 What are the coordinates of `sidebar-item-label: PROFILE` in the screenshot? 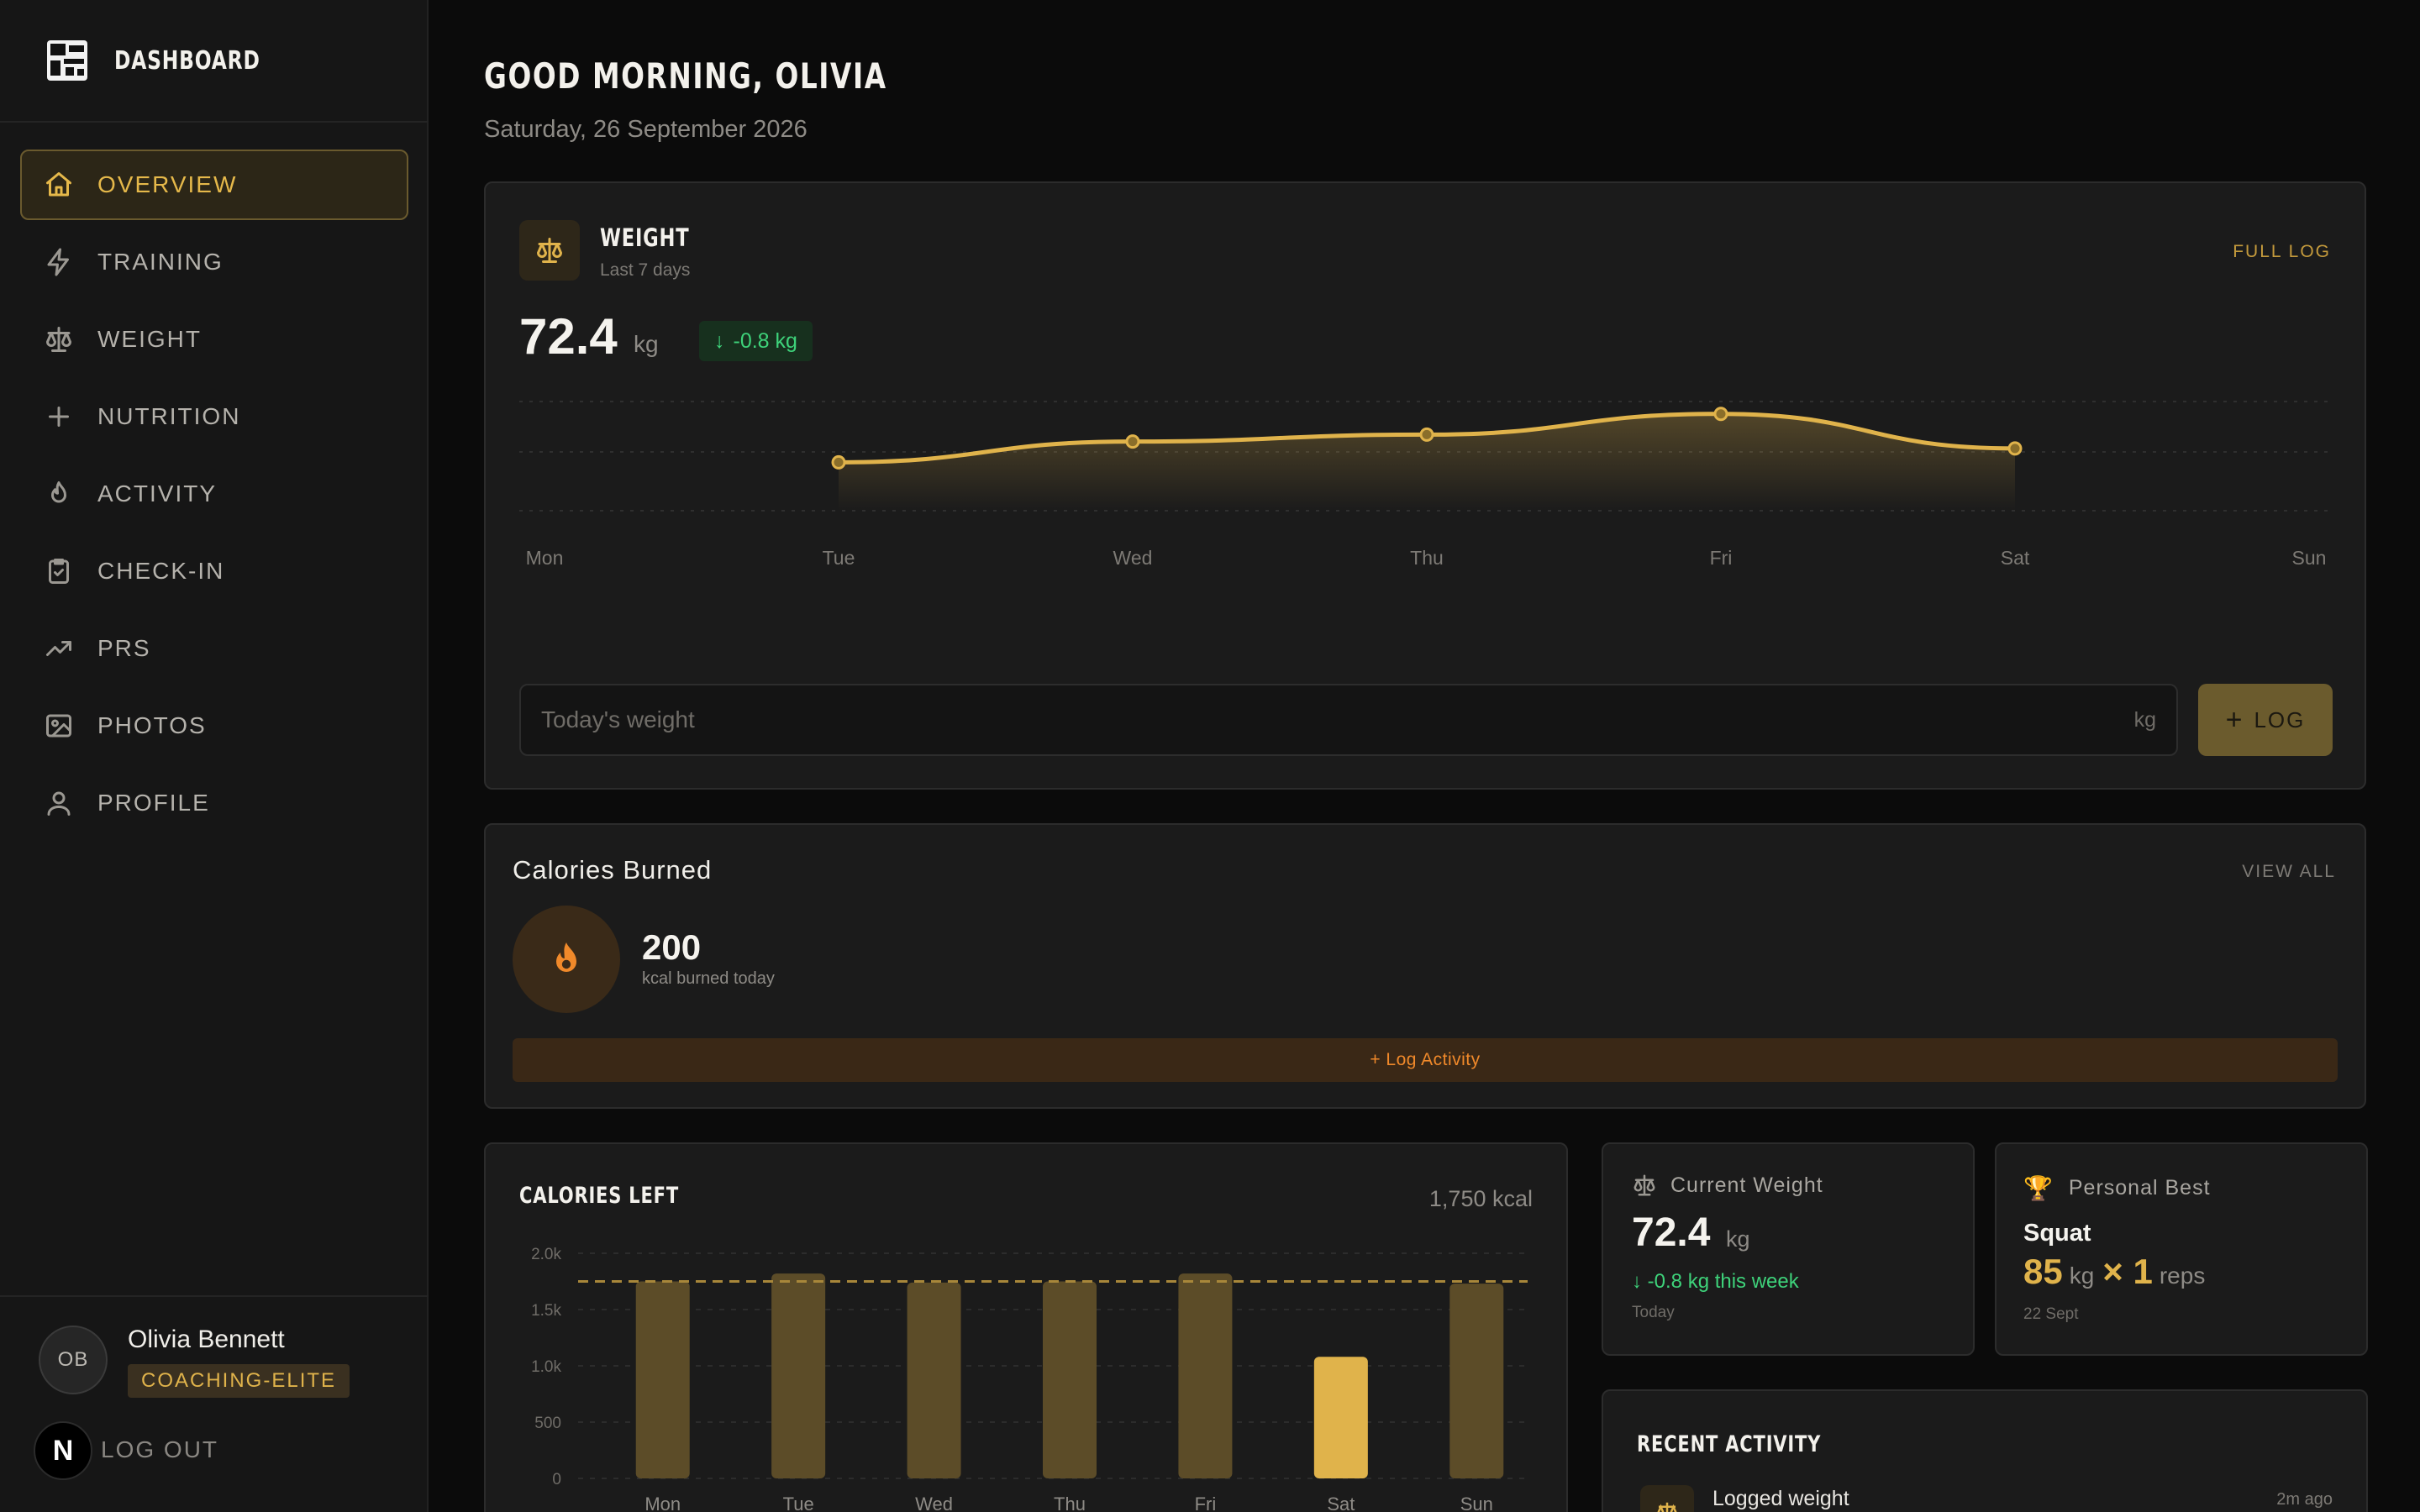 It's located at (153, 803).